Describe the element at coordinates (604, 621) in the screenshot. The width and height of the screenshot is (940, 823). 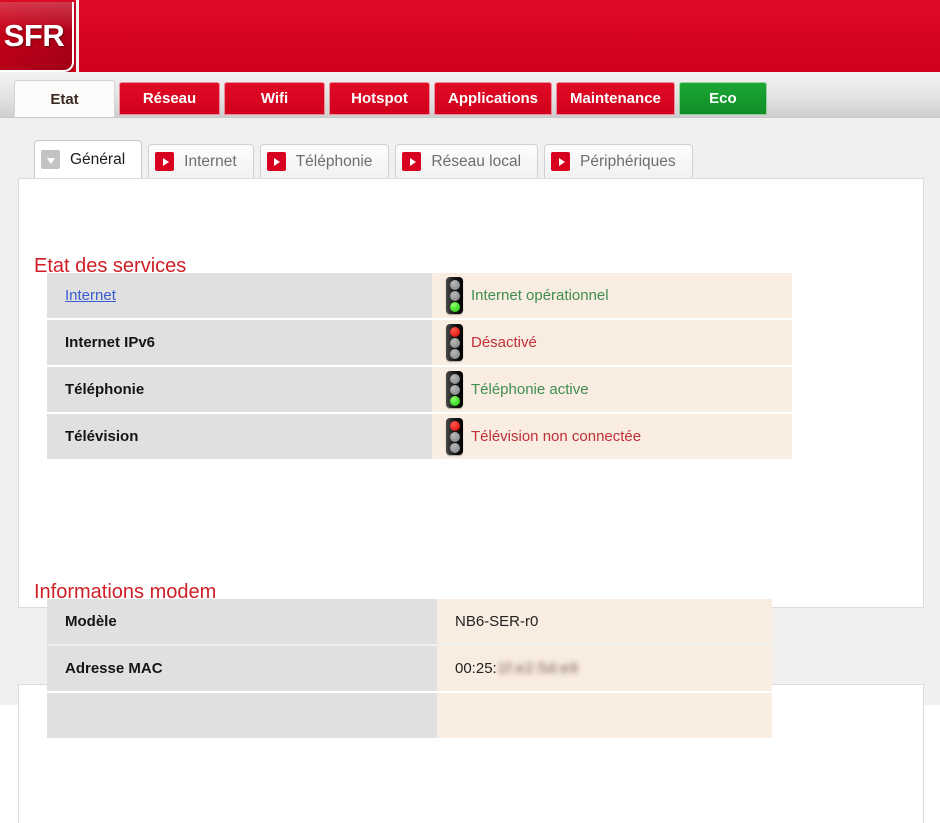
I see `modem-field-value: NB6-SER-r0` at that location.